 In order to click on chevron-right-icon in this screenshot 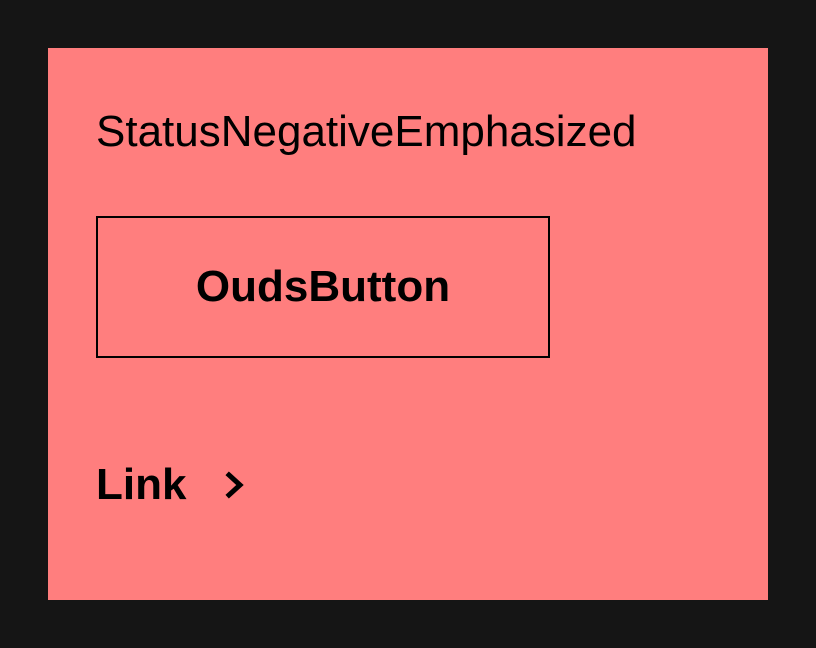, I will do `click(236, 485)`.